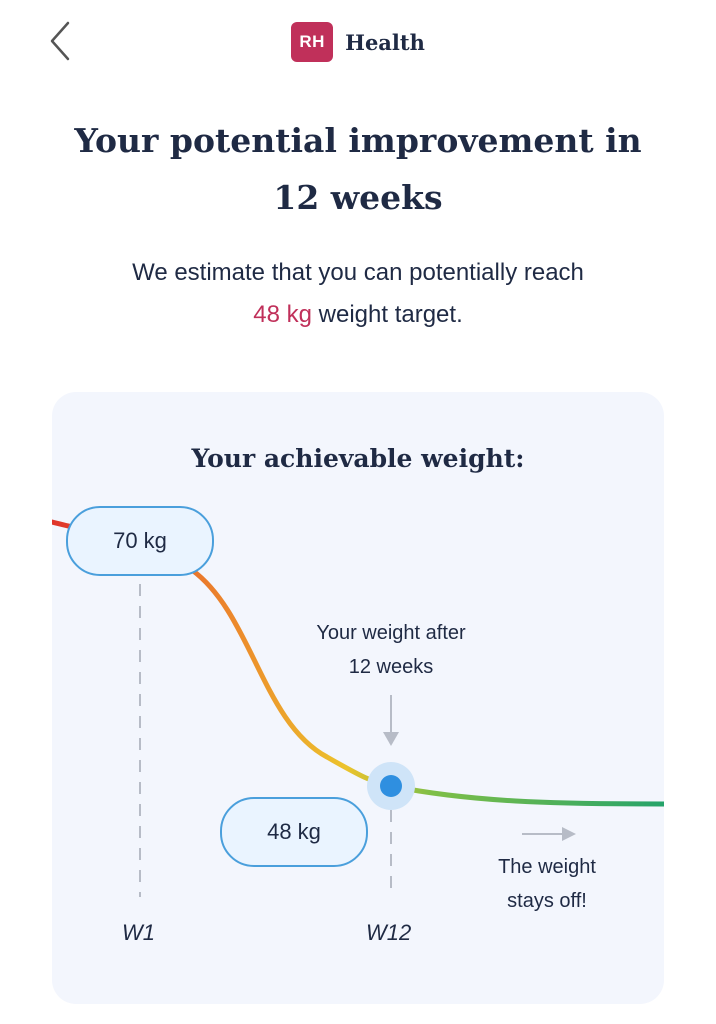 The width and height of the screenshot is (716, 1024). Describe the element at coordinates (385, 42) in the screenshot. I see `brand-name: Health` at that location.